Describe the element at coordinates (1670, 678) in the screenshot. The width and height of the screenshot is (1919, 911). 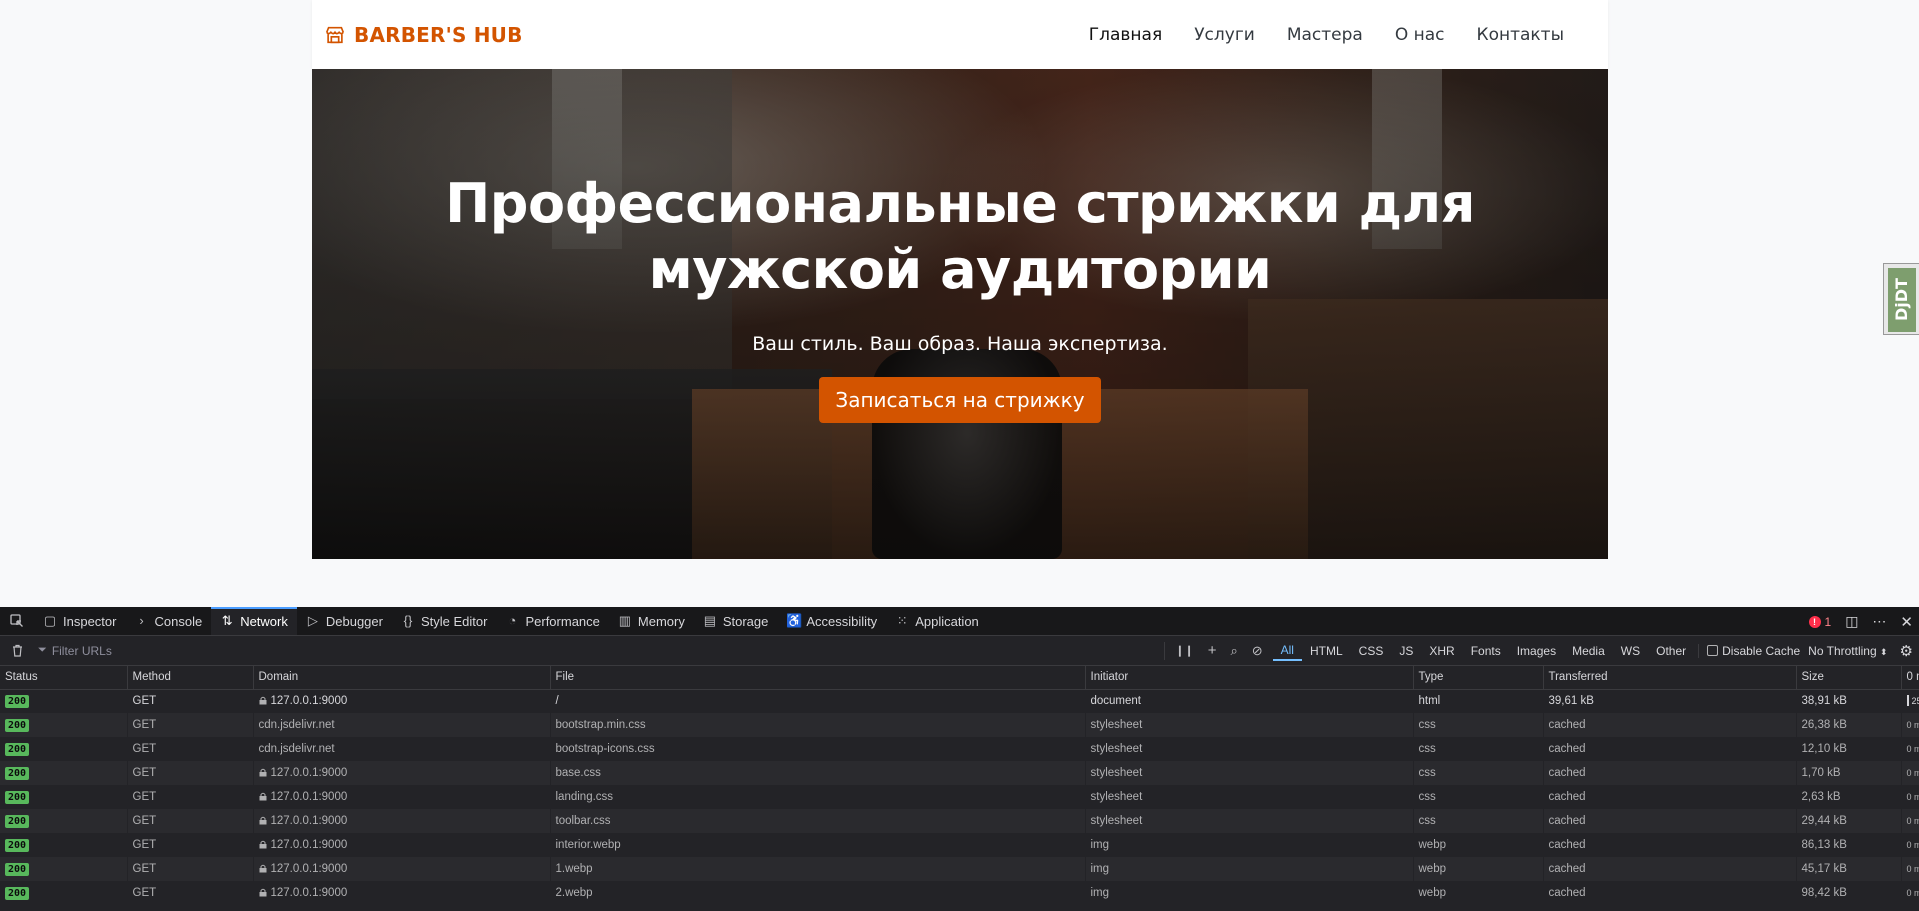
I see `column-transferred: Transferred` at that location.